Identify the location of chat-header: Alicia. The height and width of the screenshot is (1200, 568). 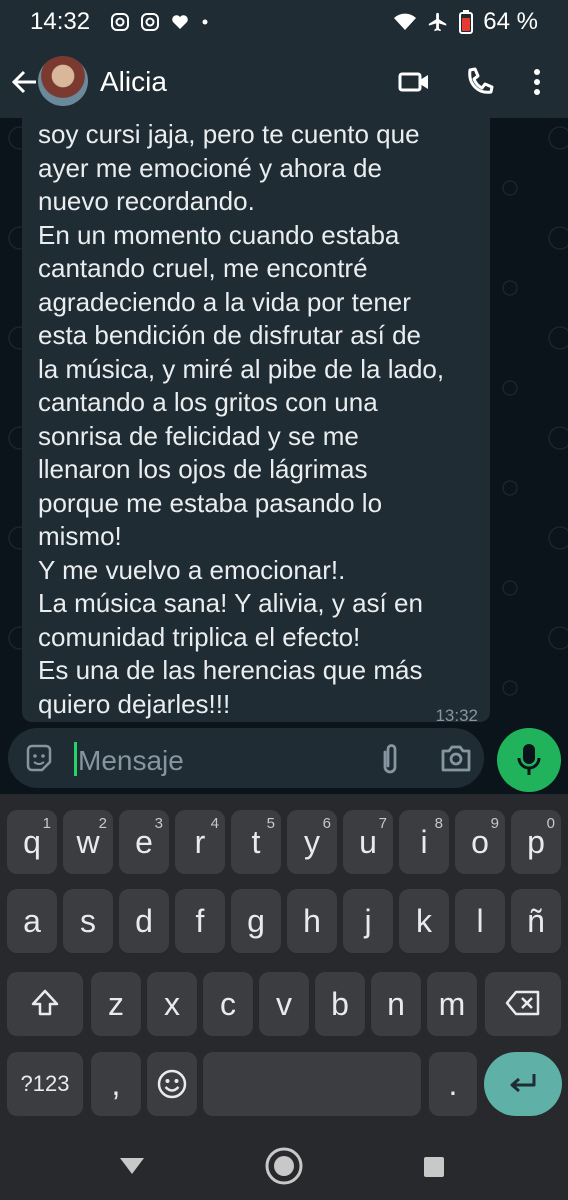
(284, 82).